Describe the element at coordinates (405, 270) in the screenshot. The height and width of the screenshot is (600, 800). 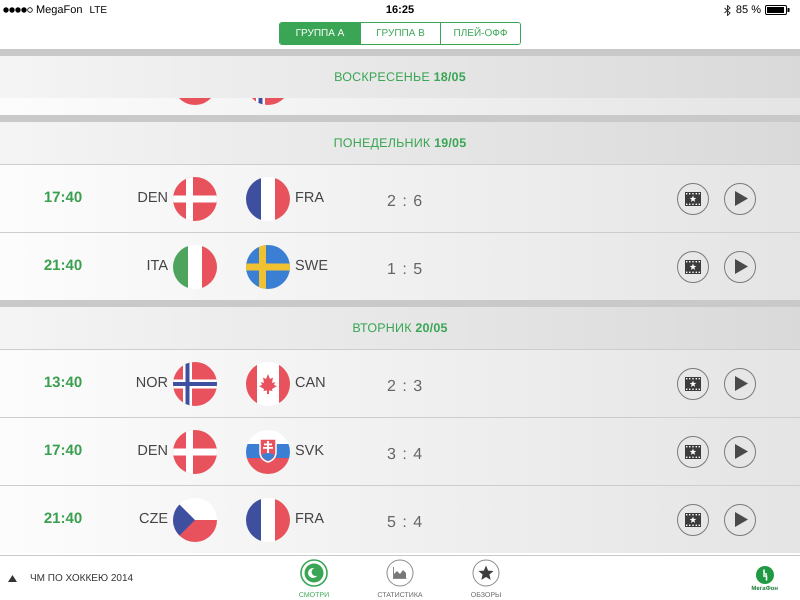
I see `match-score: 1 : 5` at that location.